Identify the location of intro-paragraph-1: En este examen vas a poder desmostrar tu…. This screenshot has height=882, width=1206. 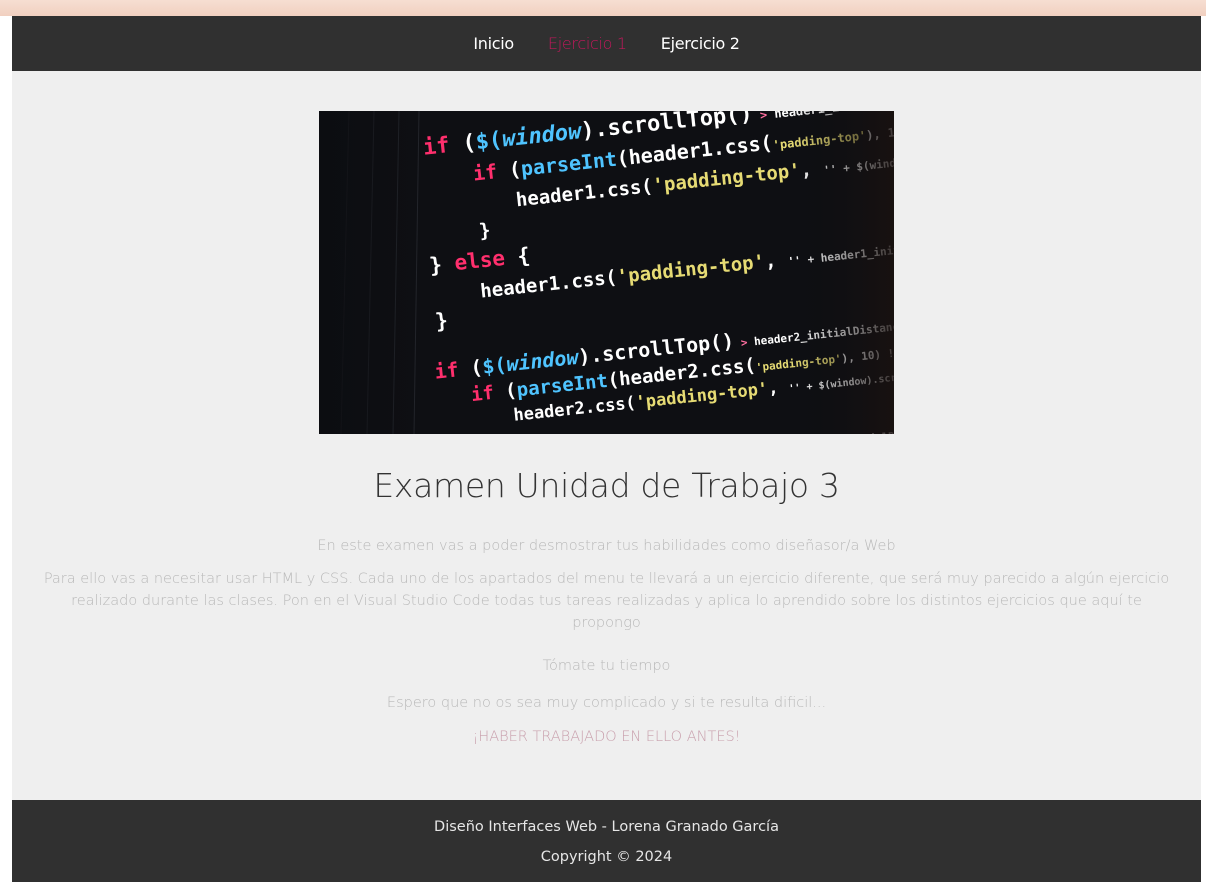
(606, 546).